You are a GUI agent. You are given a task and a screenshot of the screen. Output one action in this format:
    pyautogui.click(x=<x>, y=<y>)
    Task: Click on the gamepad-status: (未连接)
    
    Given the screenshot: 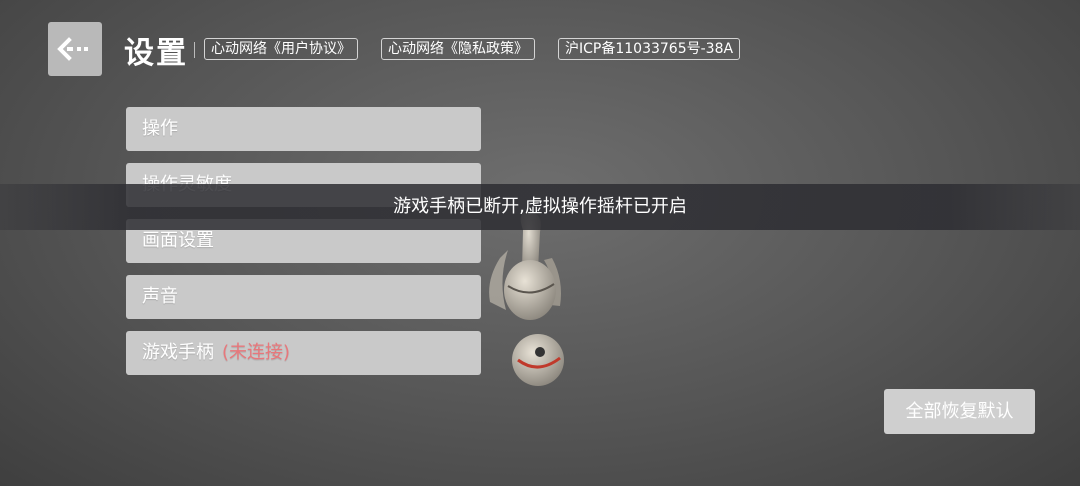 What is the action you would take?
    pyautogui.click(x=256, y=352)
    